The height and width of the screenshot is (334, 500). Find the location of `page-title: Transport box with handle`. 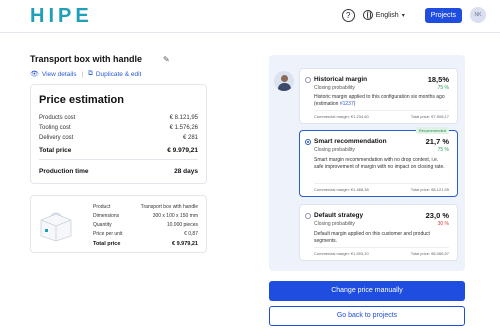

page-title: Transport box with handle is located at coordinates (86, 59).